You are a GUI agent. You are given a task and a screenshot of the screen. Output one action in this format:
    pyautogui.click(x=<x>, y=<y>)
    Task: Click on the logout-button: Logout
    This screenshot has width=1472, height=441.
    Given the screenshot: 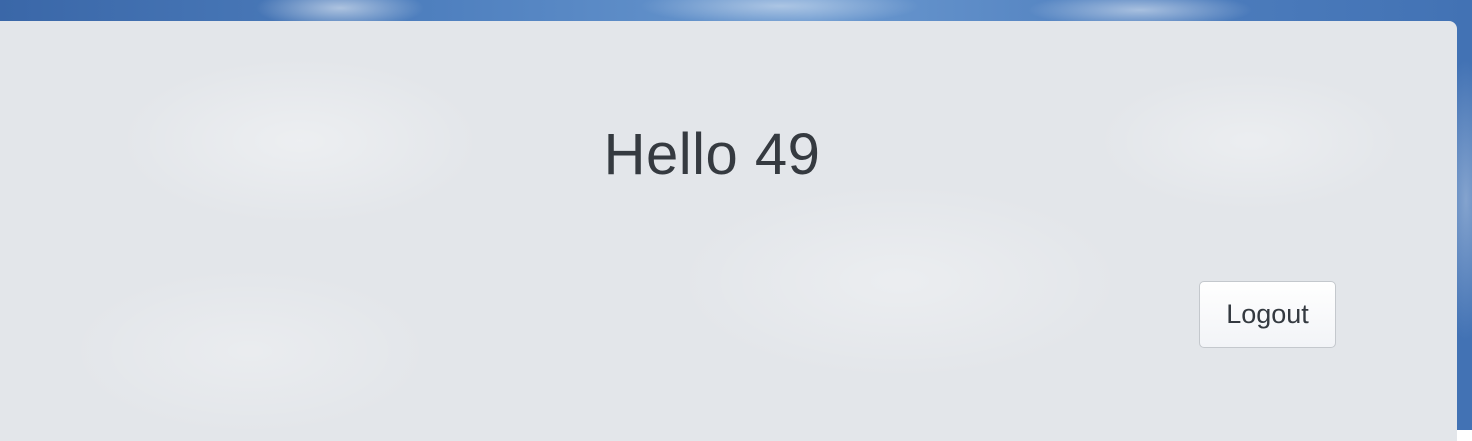 What is the action you would take?
    pyautogui.click(x=1267, y=314)
    